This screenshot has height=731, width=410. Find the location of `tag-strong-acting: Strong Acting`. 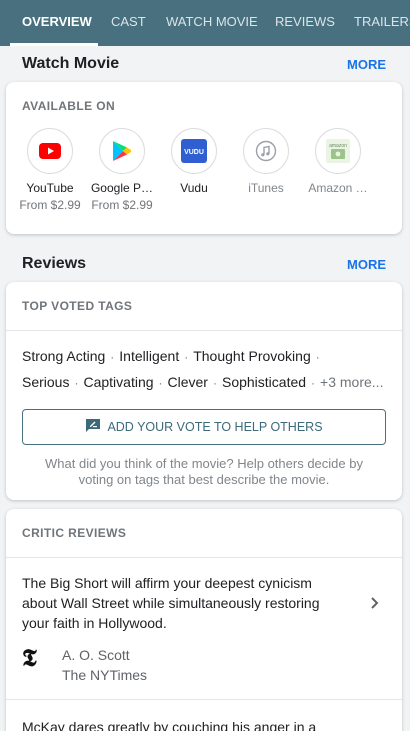

tag-strong-acting: Strong Acting is located at coordinates (63, 356).